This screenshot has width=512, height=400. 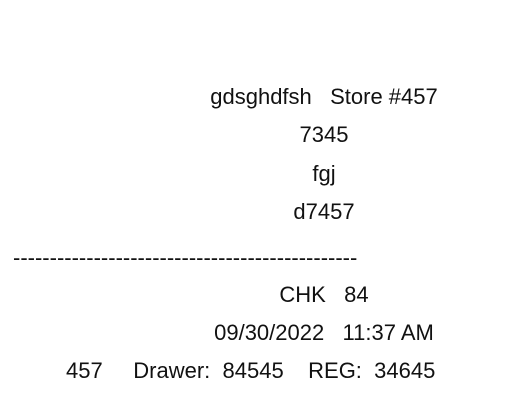 What do you see at coordinates (324, 294) in the screenshot?
I see `check-number-line: CHK 84` at bounding box center [324, 294].